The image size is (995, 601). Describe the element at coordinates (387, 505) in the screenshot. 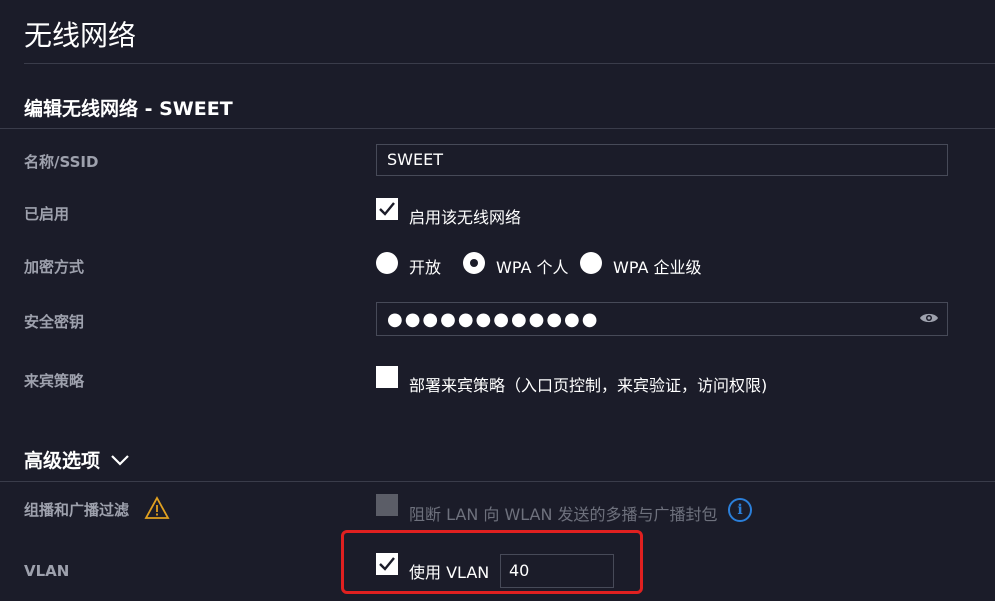

I see `multicast-checkbox` at that location.